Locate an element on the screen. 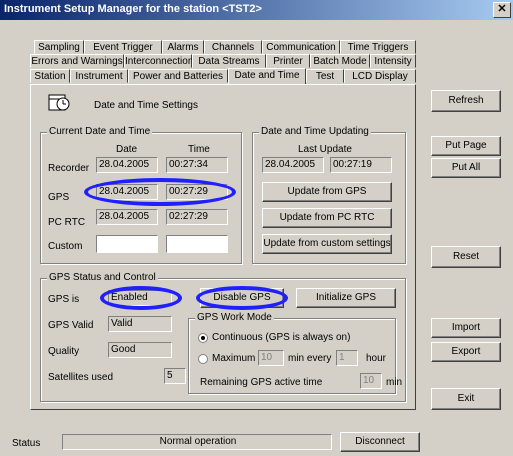 The width and height of the screenshot is (513, 456). min-every-label: min every is located at coordinates (310, 358).